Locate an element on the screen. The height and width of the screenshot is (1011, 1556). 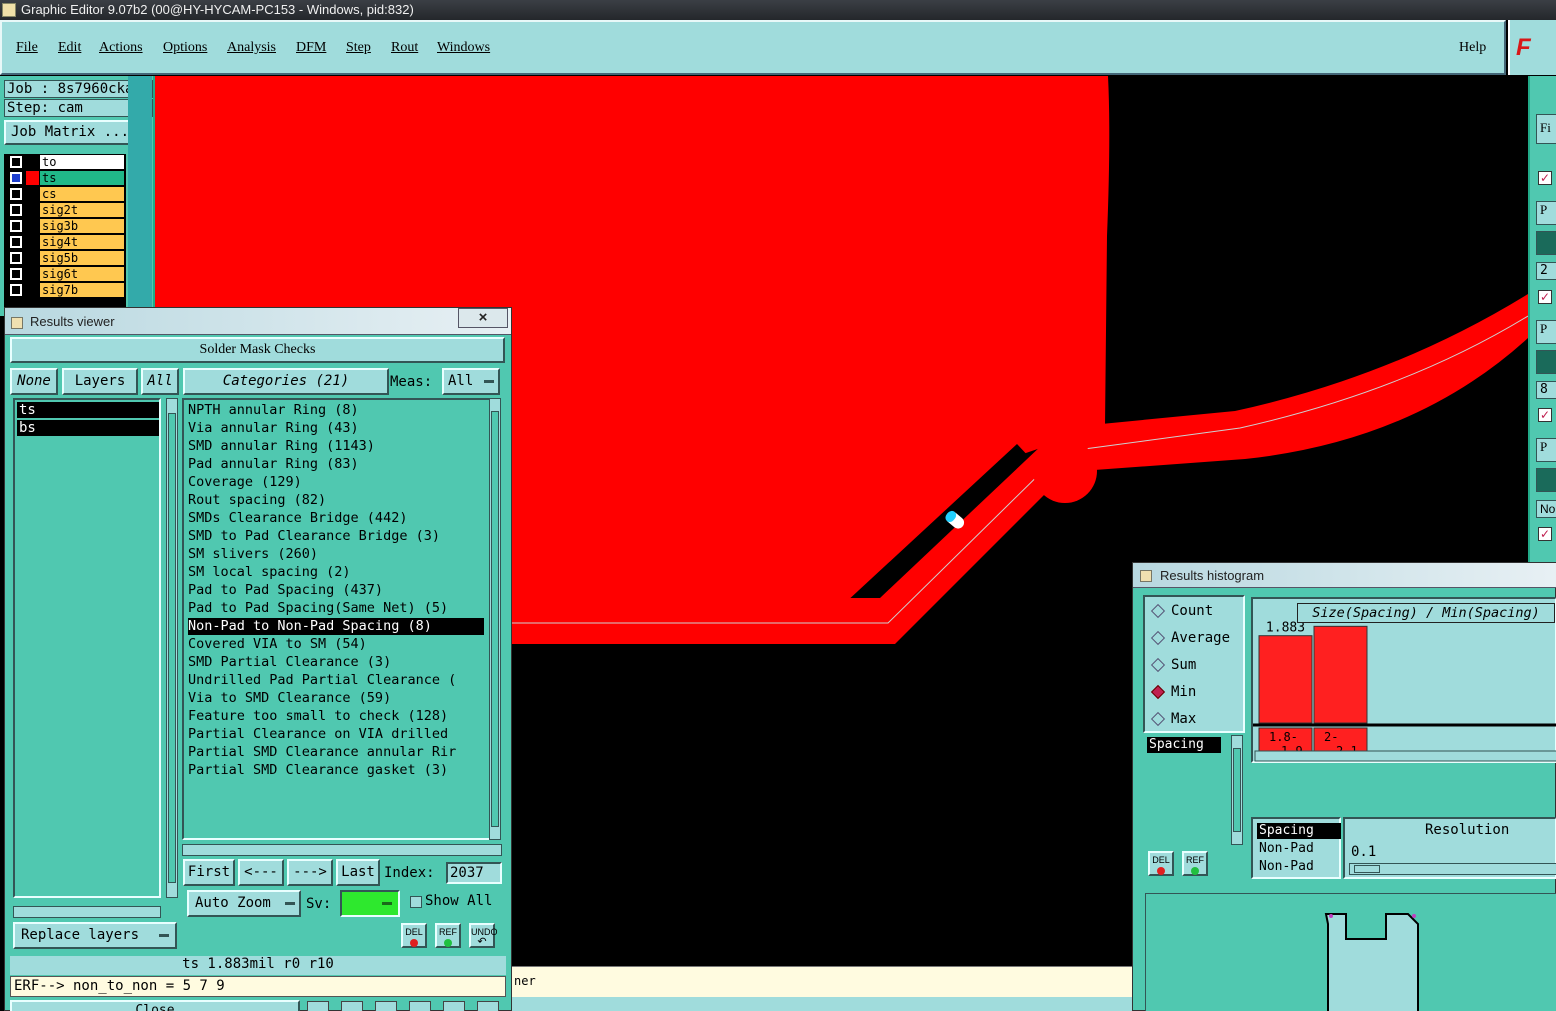
layer-row: sig7b is located at coordinates (65, 290).